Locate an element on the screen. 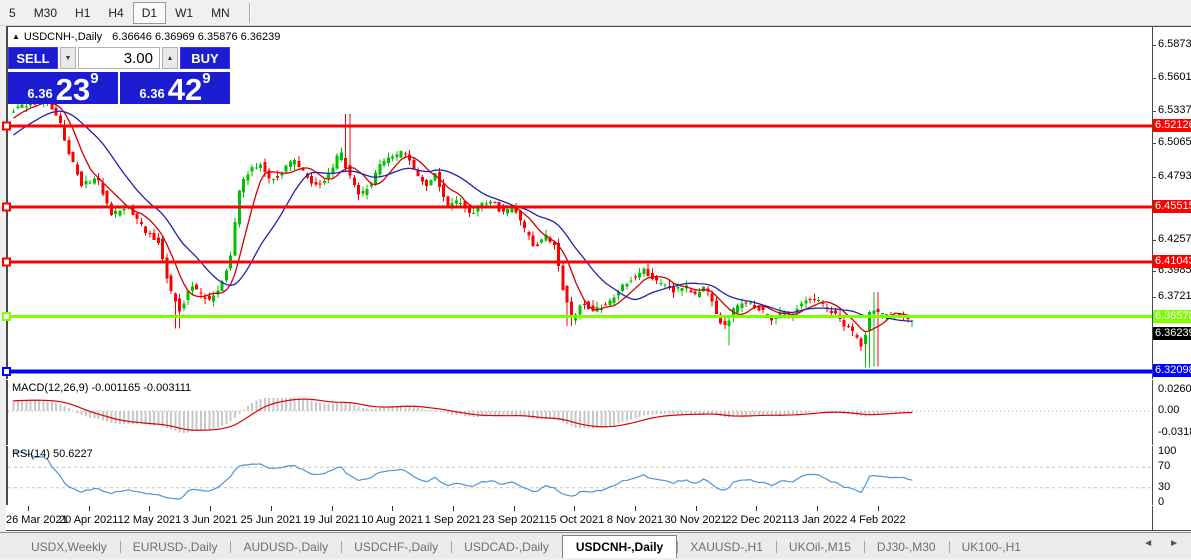 This screenshot has width=1191, height=560. date-label: 19 Jul 2021 is located at coordinates (331, 520).